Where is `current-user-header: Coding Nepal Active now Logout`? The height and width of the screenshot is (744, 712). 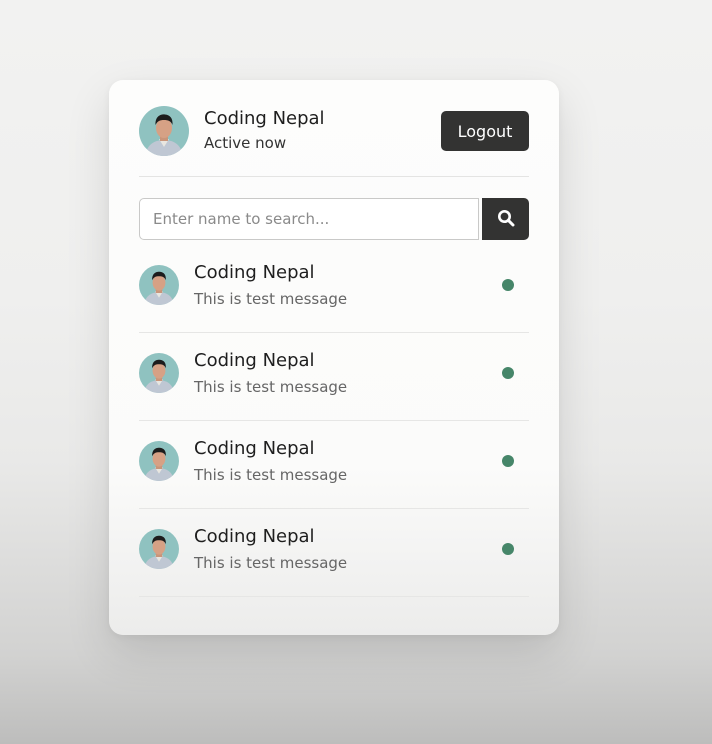 current-user-header: Coding Nepal Active now Logout is located at coordinates (334, 141).